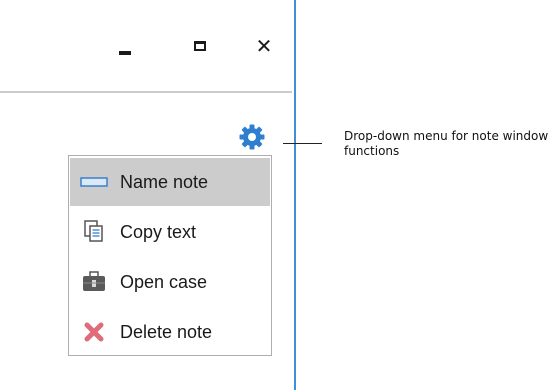 The width and height of the screenshot is (555, 390). I want to click on rename-icon, so click(94, 182).